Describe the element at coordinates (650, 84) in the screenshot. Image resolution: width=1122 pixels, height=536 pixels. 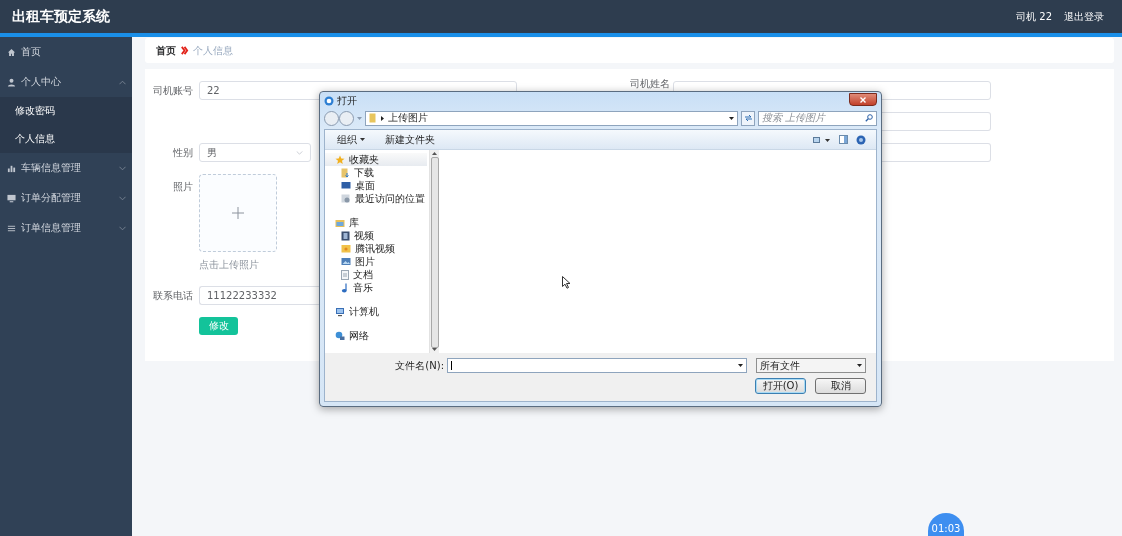
I see `field-label: 司机姓名` at that location.